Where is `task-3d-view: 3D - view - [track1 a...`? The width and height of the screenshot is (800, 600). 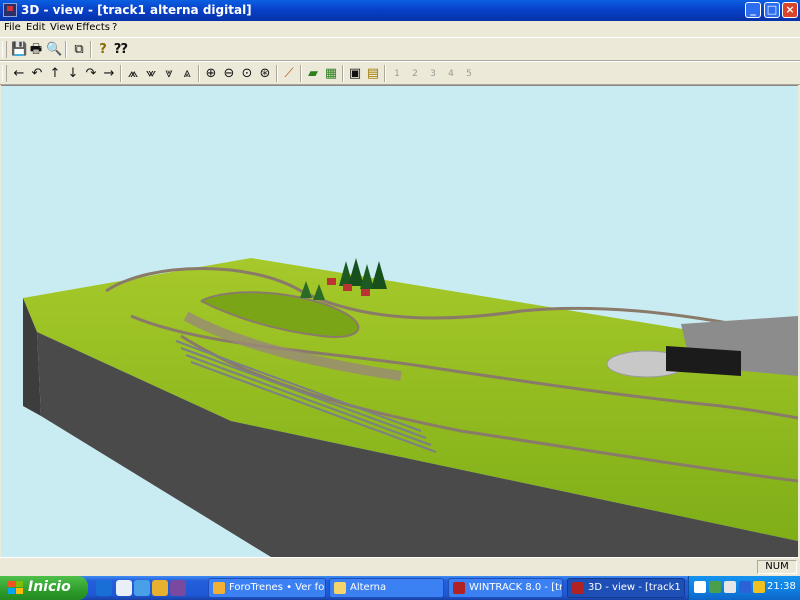 task-3d-view: 3D - view - [track1 a... is located at coordinates (626, 588).